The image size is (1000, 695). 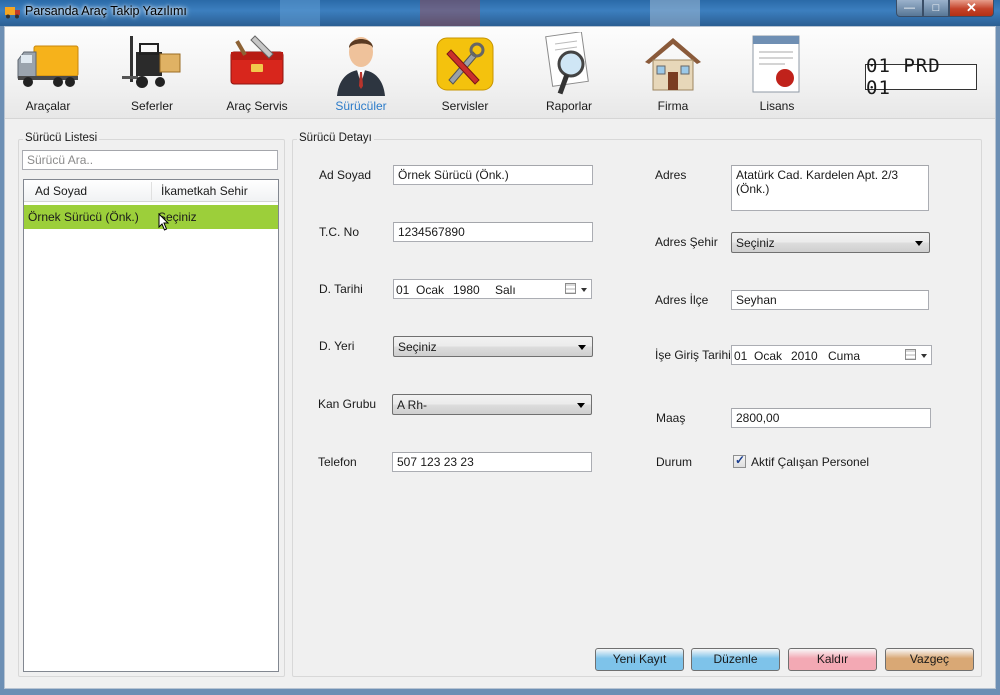 What do you see at coordinates (831, 418) in the screenshot?
I see `salary-field: 2800,00` at bounding box center [831, 418].